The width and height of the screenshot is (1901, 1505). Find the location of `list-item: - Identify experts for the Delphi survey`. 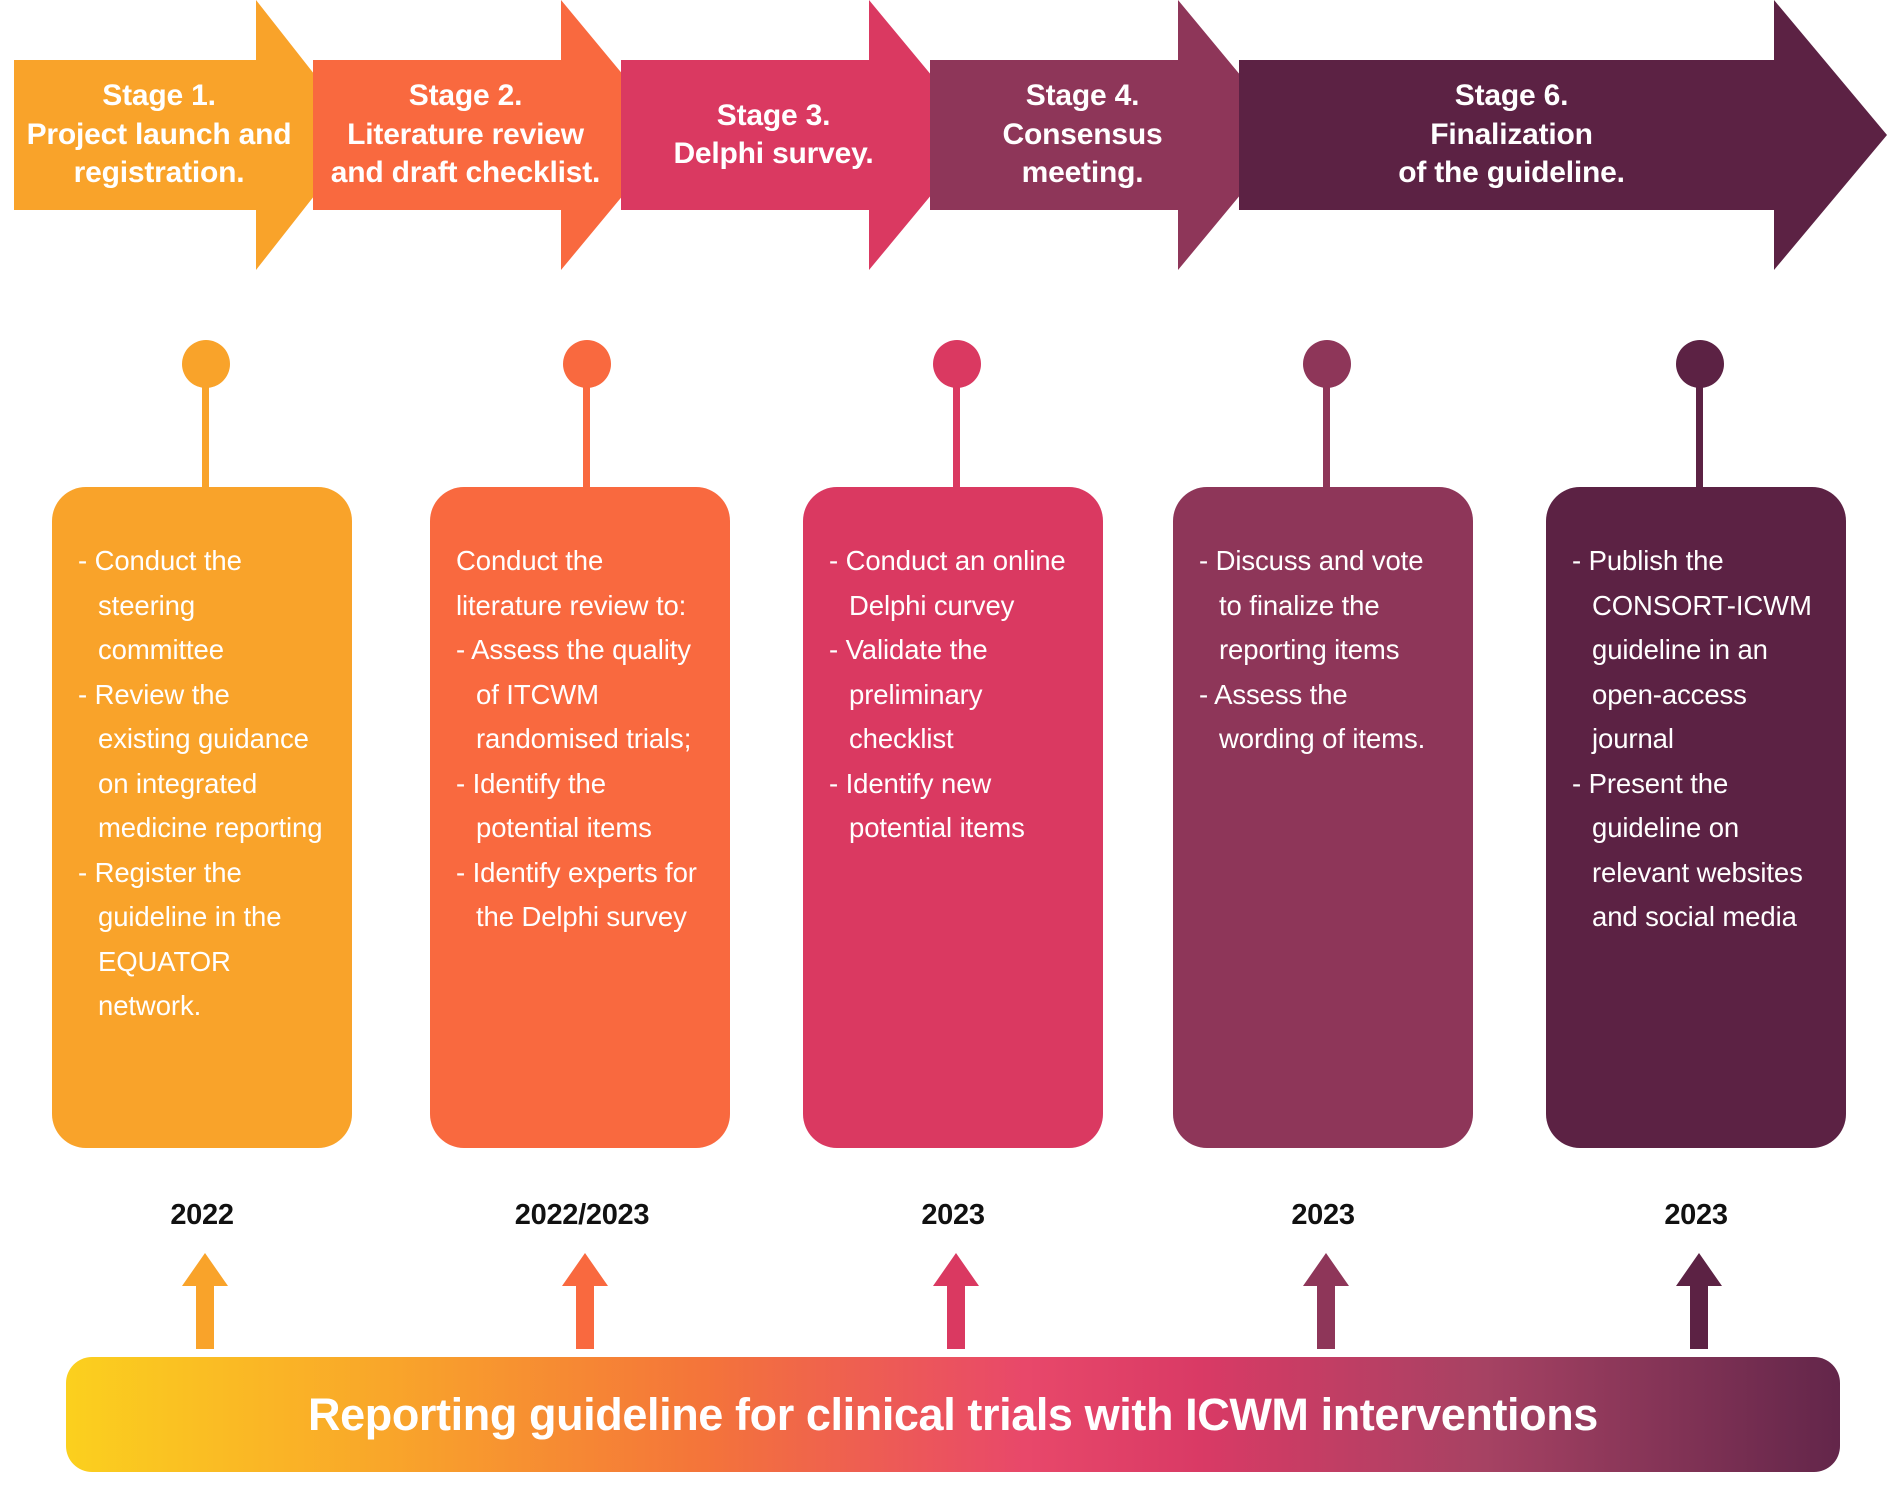

list-item: - Identify experts for the Delphi survey is located at coordinates (576, 894).